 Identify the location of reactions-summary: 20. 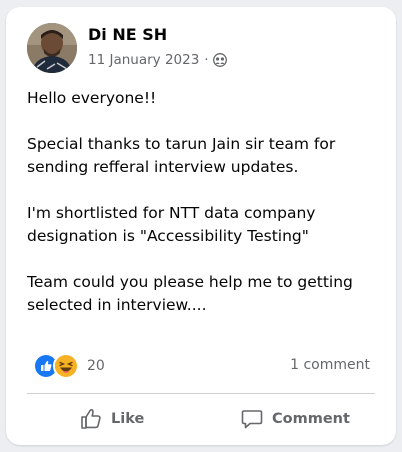
(69, 366).